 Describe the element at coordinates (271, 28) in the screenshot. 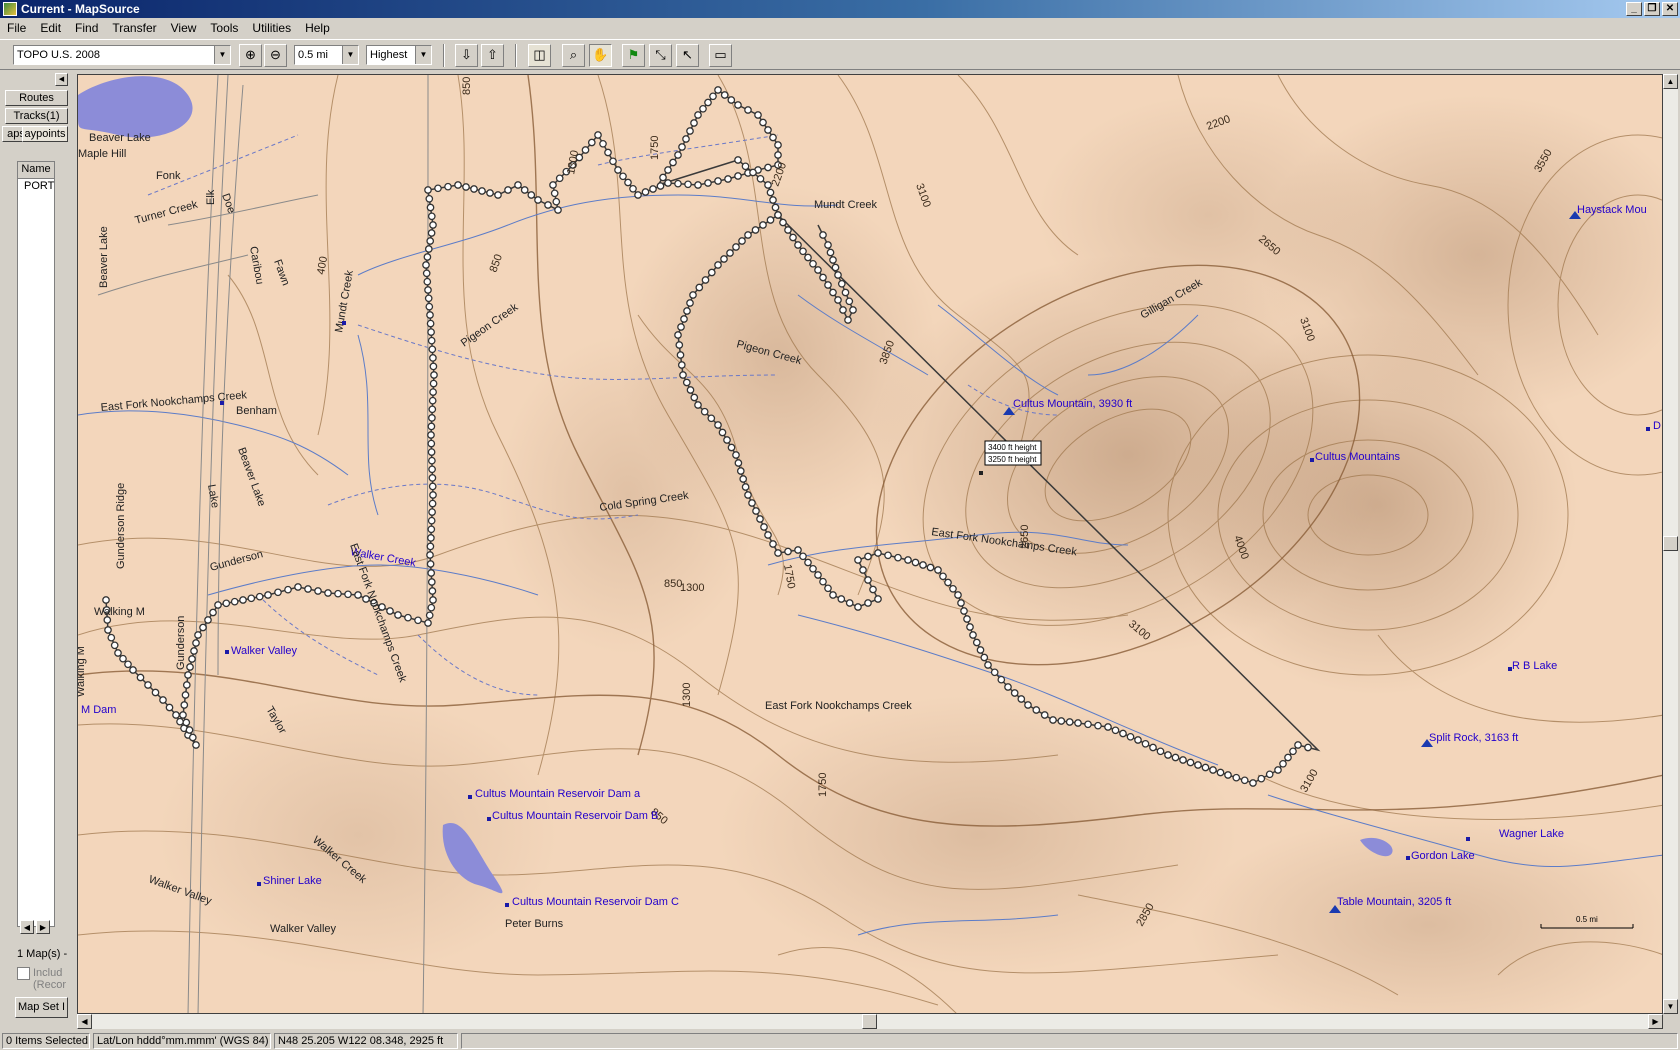

I see `menu-utilities: Utilities` at that location.